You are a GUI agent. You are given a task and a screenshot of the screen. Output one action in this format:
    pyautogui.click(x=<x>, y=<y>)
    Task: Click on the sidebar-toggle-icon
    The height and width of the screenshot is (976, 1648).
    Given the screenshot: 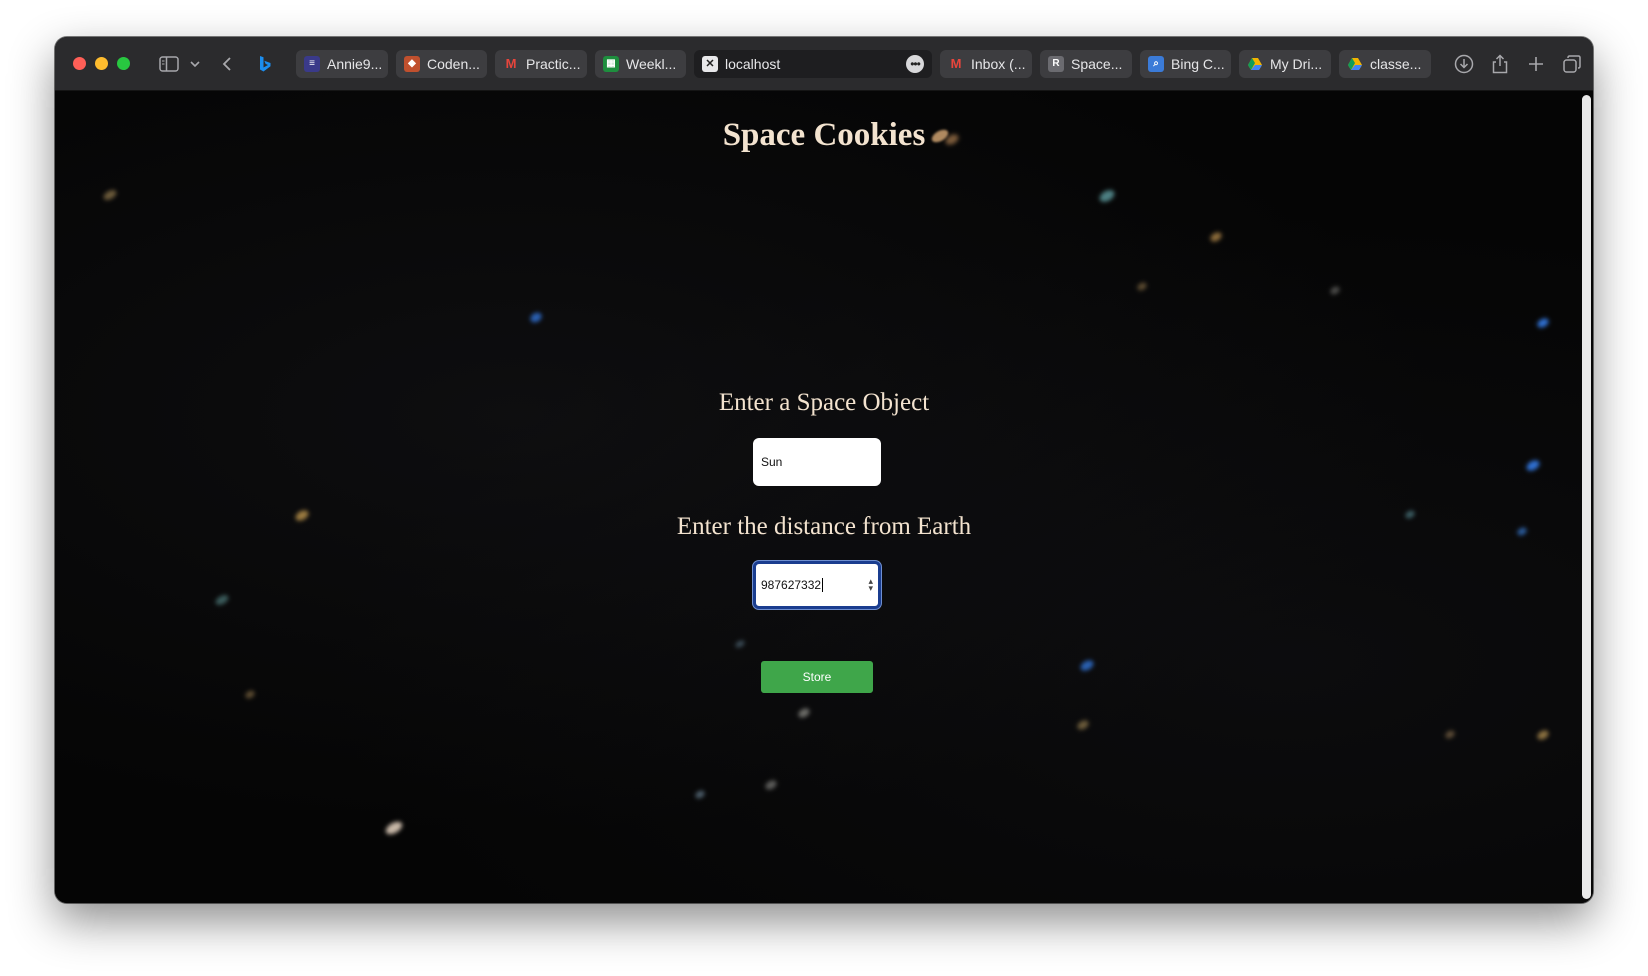 What is the action you would take?
    pyautogui.click(x=169, y=64)
    